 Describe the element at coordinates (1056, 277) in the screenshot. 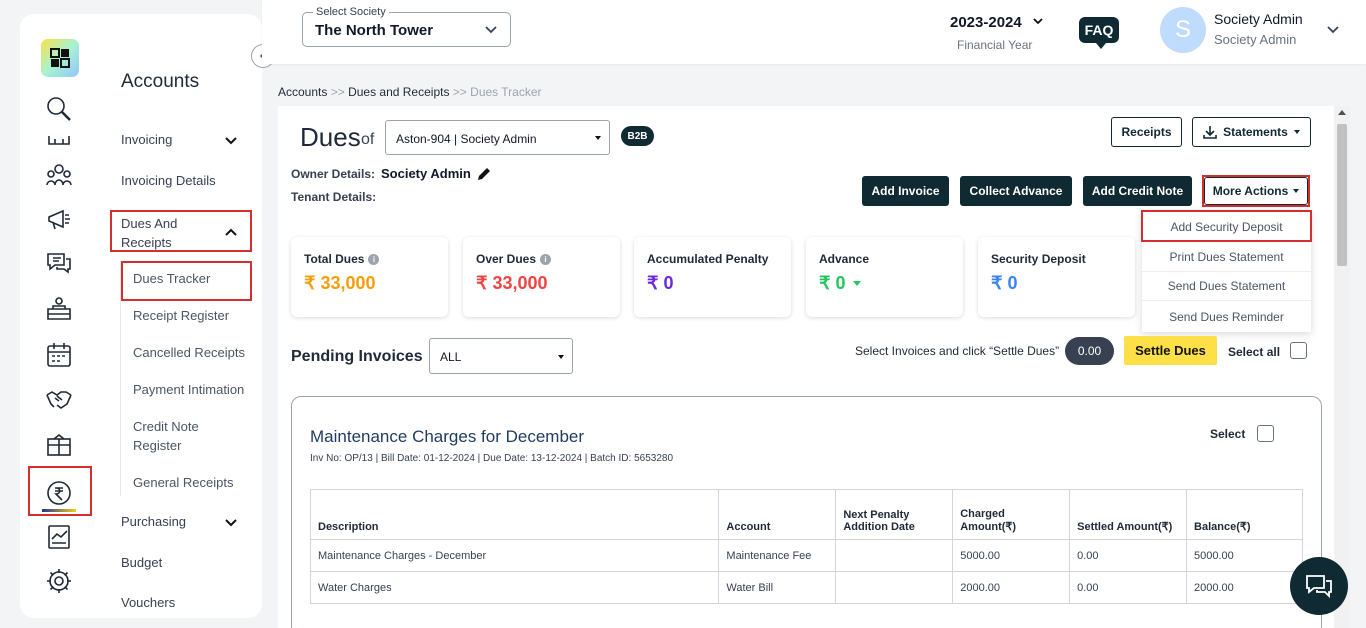

I see `card-security-deposit: Security Deposit ₹ 0` at that location.